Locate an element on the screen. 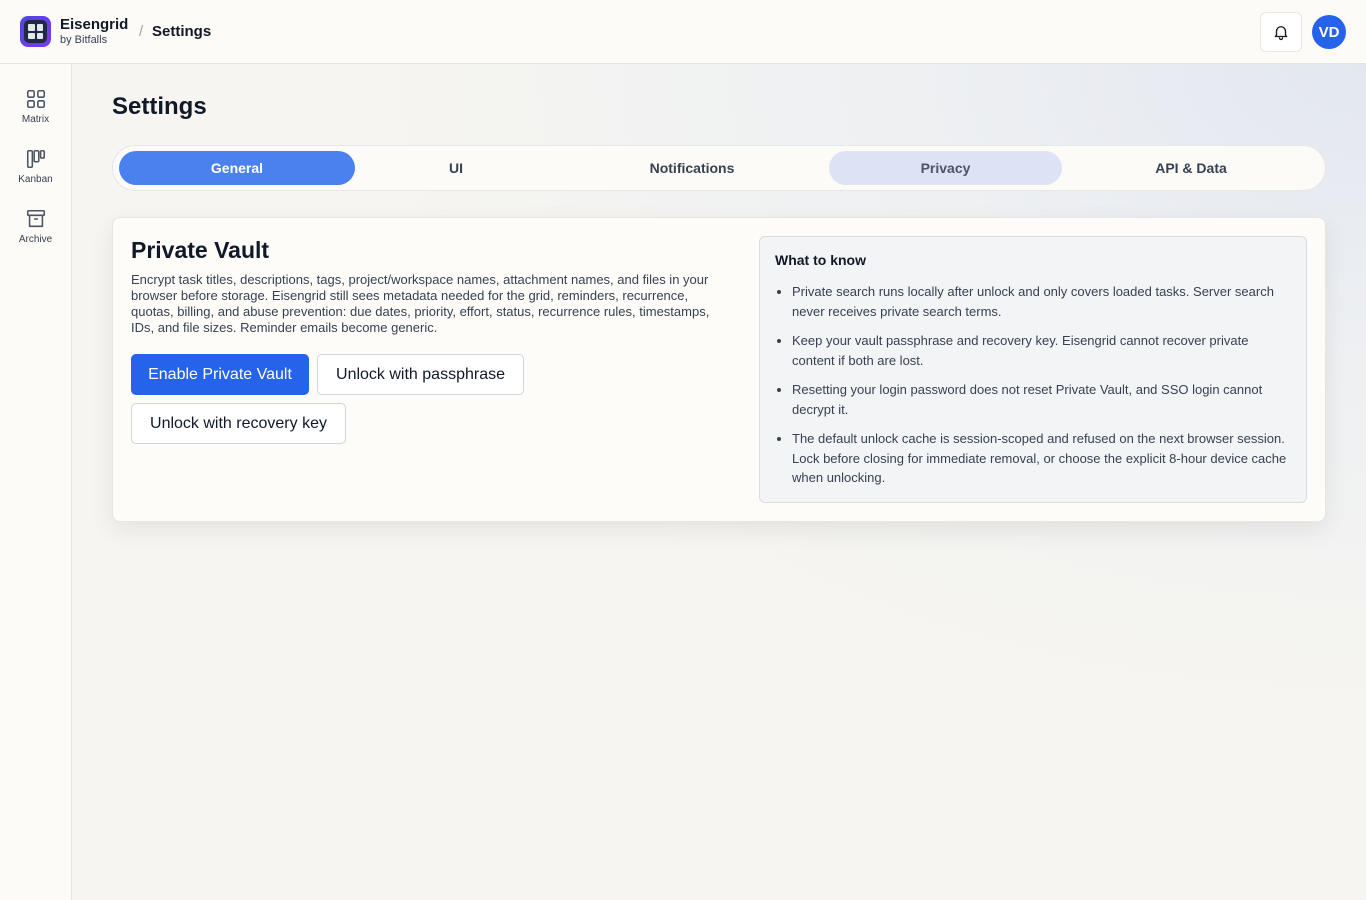 The height and width of the screenshot is (900, 1366). vault-title: Private Vault is located at coordinates (200, 250).